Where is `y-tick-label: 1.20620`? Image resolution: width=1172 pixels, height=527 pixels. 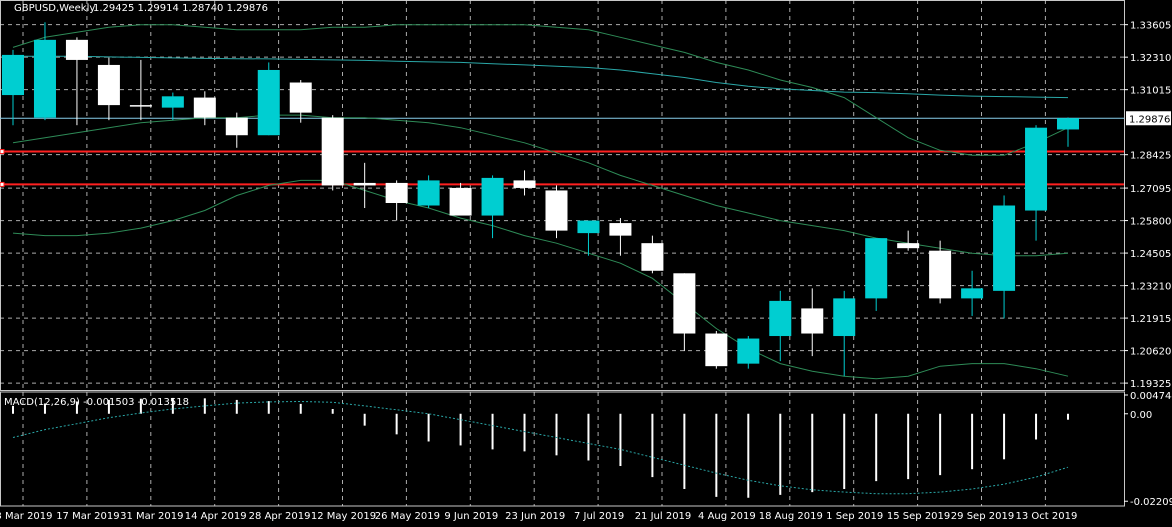 y-tick-label: 1.20620 is located at coordinates (1150, 352).